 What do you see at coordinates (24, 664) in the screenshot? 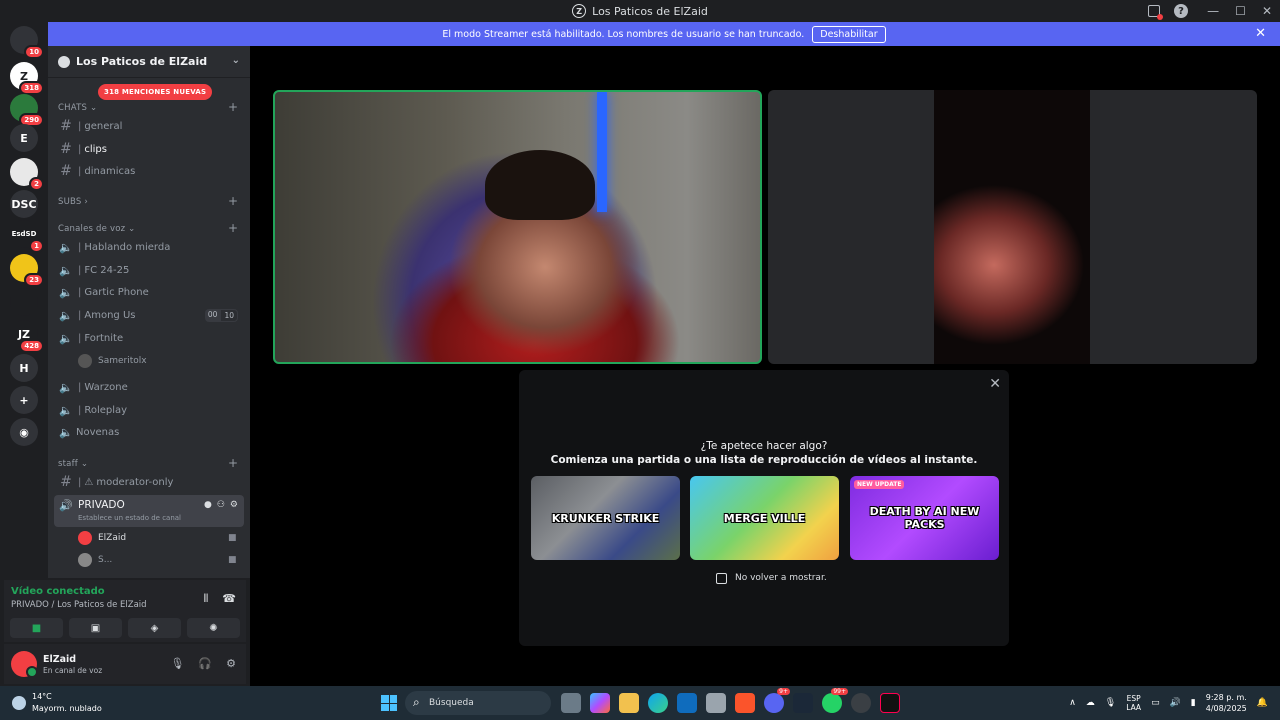
I see `user-avatar` at bounding box center [24, 664].